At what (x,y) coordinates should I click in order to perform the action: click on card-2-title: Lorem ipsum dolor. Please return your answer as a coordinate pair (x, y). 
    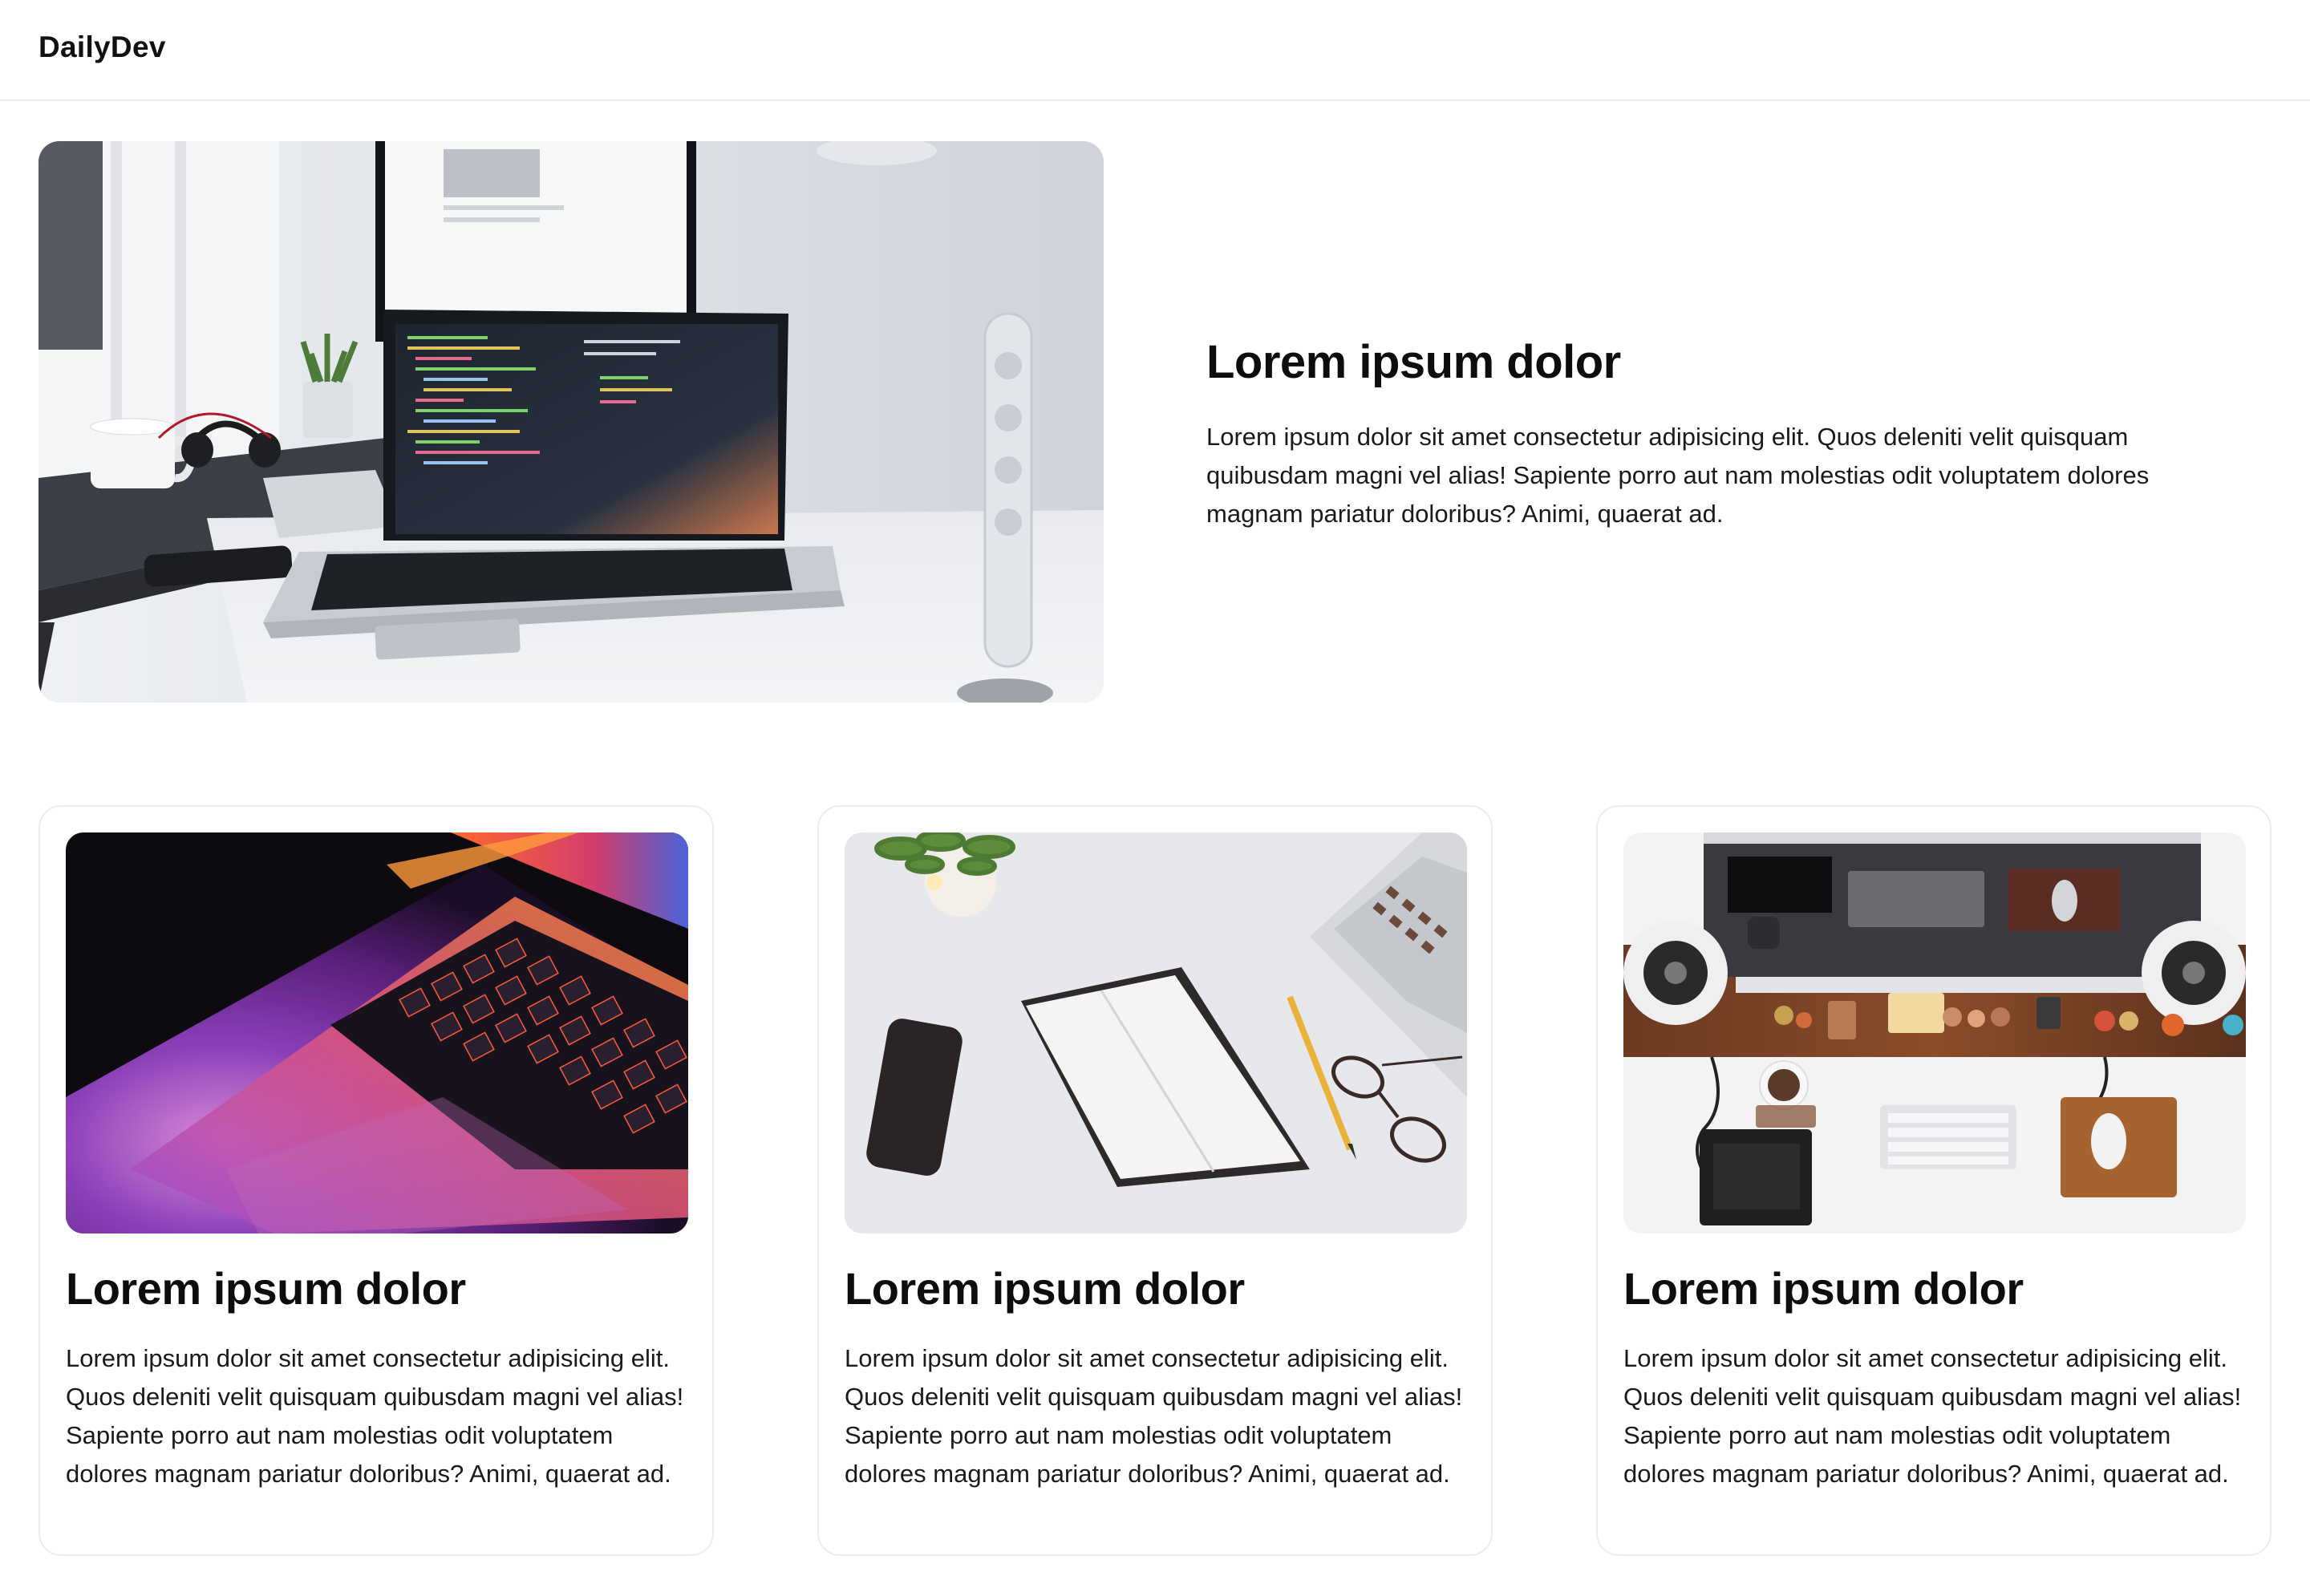
    Looking at the image, I should click on (1045, 1288).